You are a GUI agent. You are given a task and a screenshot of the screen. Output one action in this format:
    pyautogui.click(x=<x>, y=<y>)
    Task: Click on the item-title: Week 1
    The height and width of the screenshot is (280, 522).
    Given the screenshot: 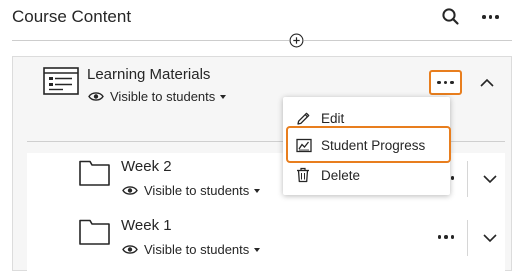 What is the action you would take?
    pyautogui.click(x=146, y=225)
    